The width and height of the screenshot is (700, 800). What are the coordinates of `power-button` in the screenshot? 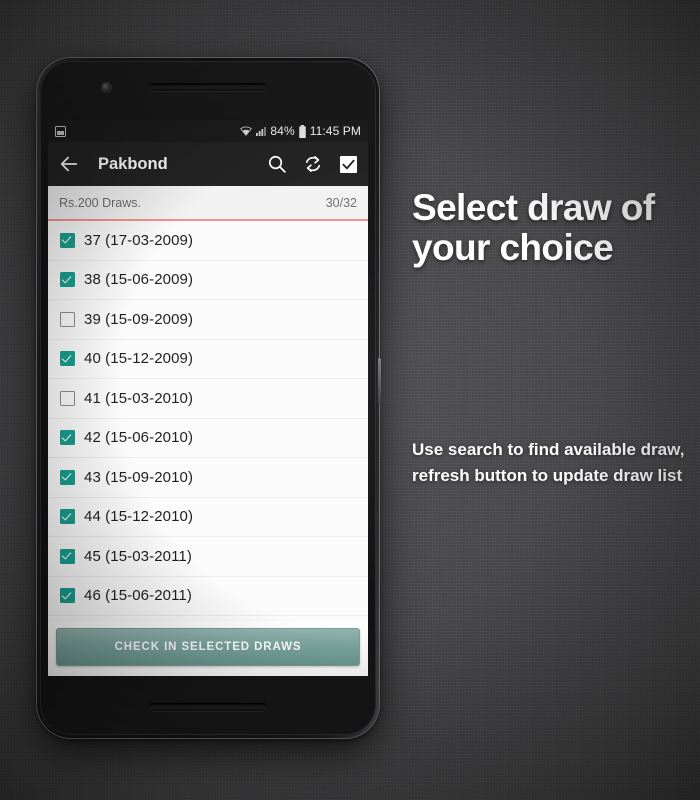 It's located at (379, 381).